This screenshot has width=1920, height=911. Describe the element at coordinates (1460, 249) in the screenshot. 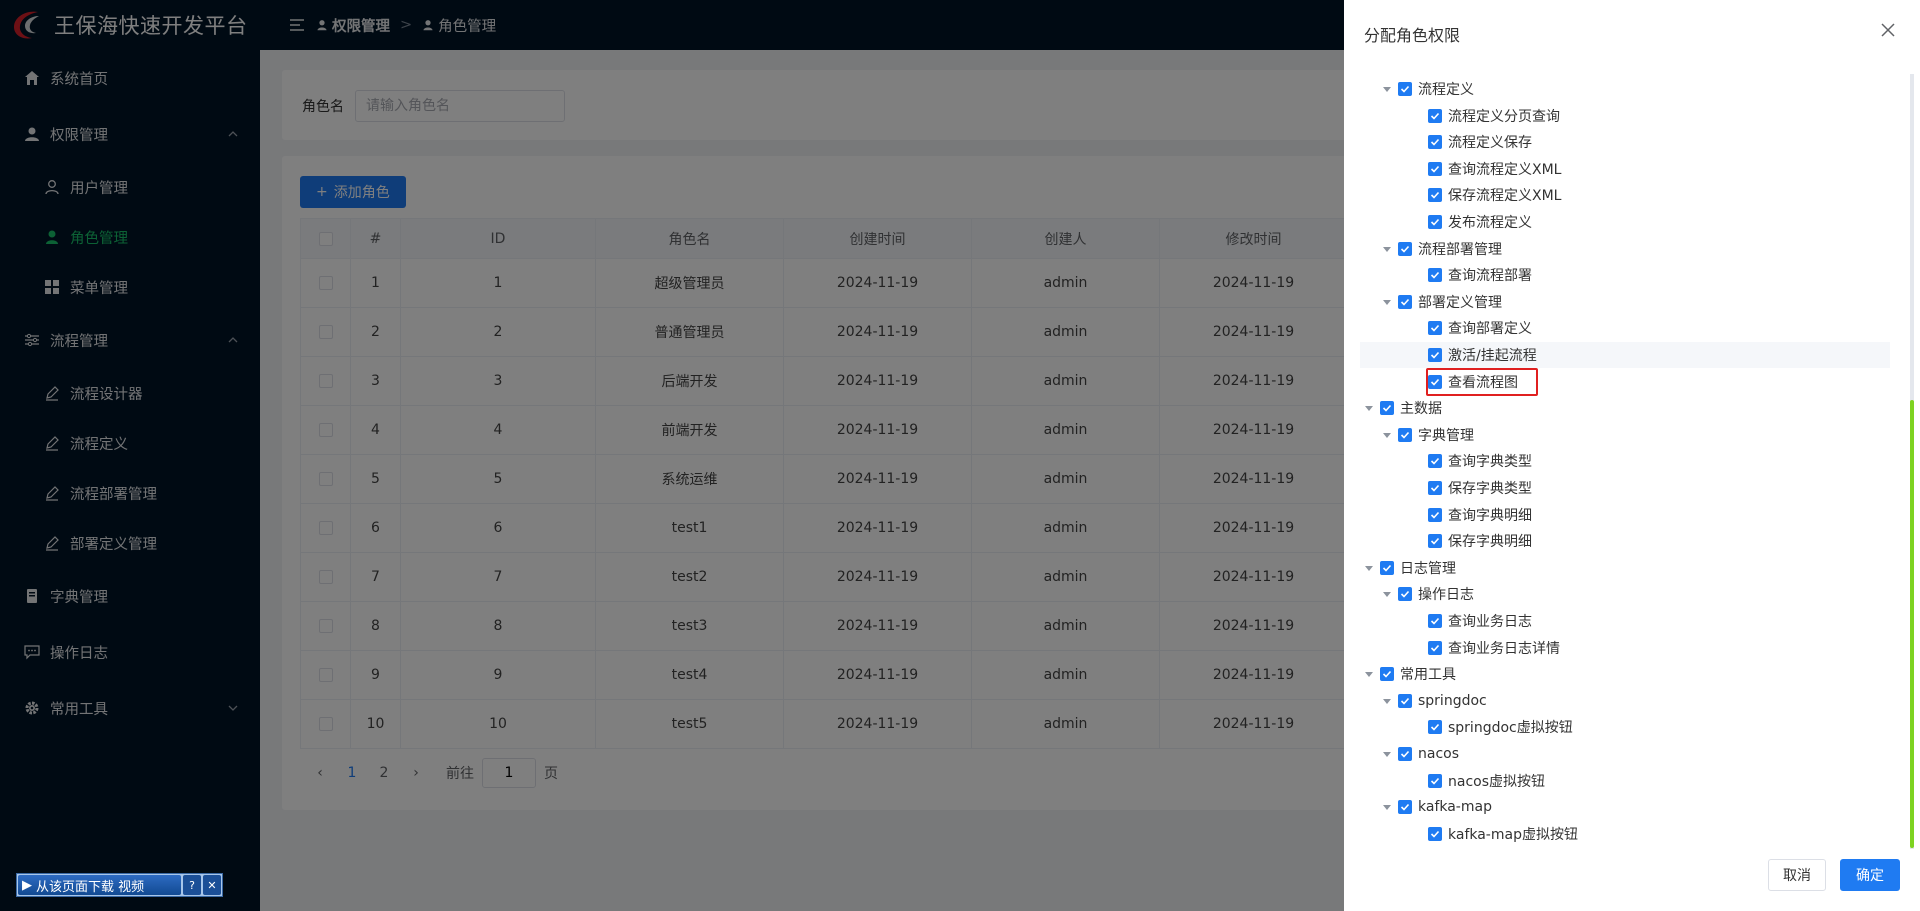

I see `tree-node-label: 流程部署管理` at that location.